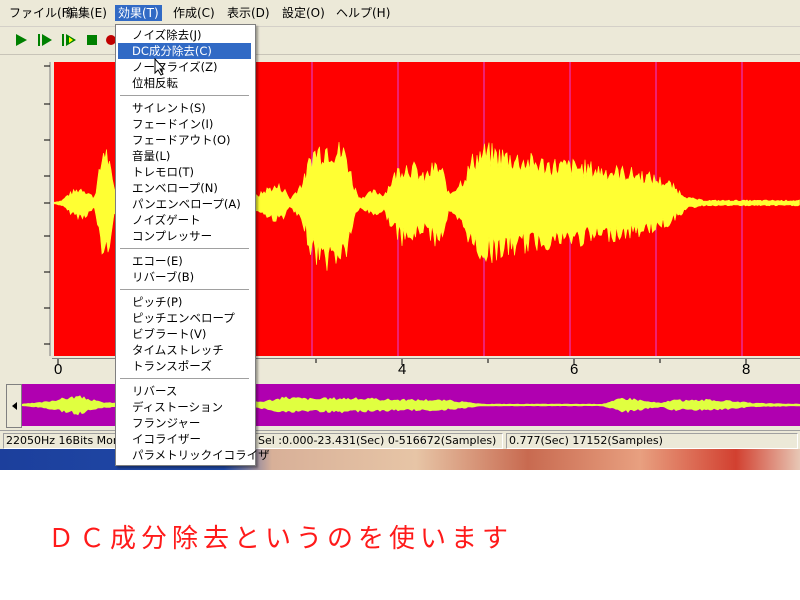  What do you see at coordinates (184, 318) in the screenshot?
I see `menu-item-pitch-envelope: ピッチエンベロープ` at bounding box center [184, 318].